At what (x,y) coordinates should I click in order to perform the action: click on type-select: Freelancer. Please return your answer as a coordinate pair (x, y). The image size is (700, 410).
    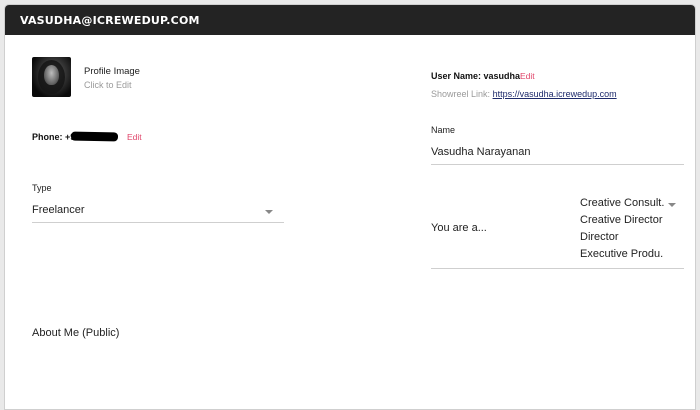
    Looking at the image, I should click on (158, 212).